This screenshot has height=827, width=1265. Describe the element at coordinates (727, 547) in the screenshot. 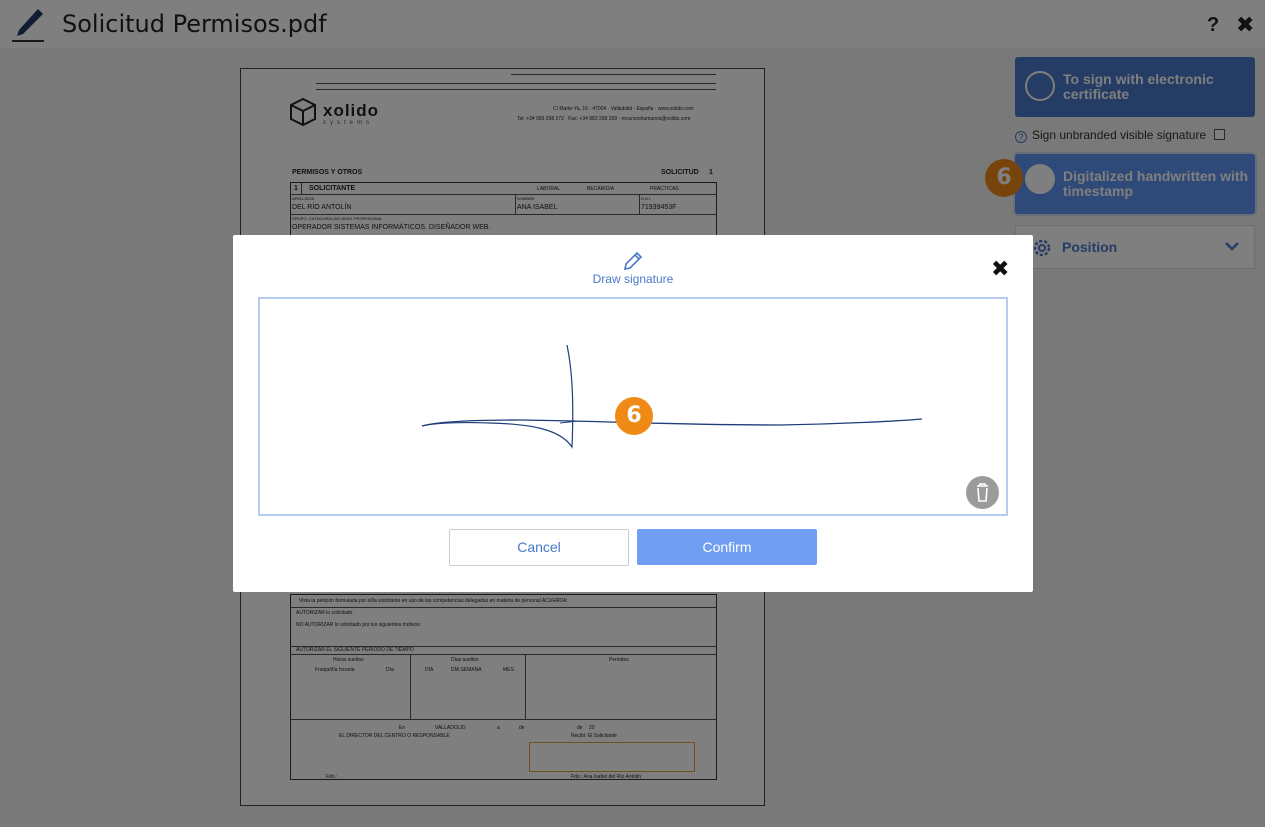

I see `confirm-button: Confirm` at that location.